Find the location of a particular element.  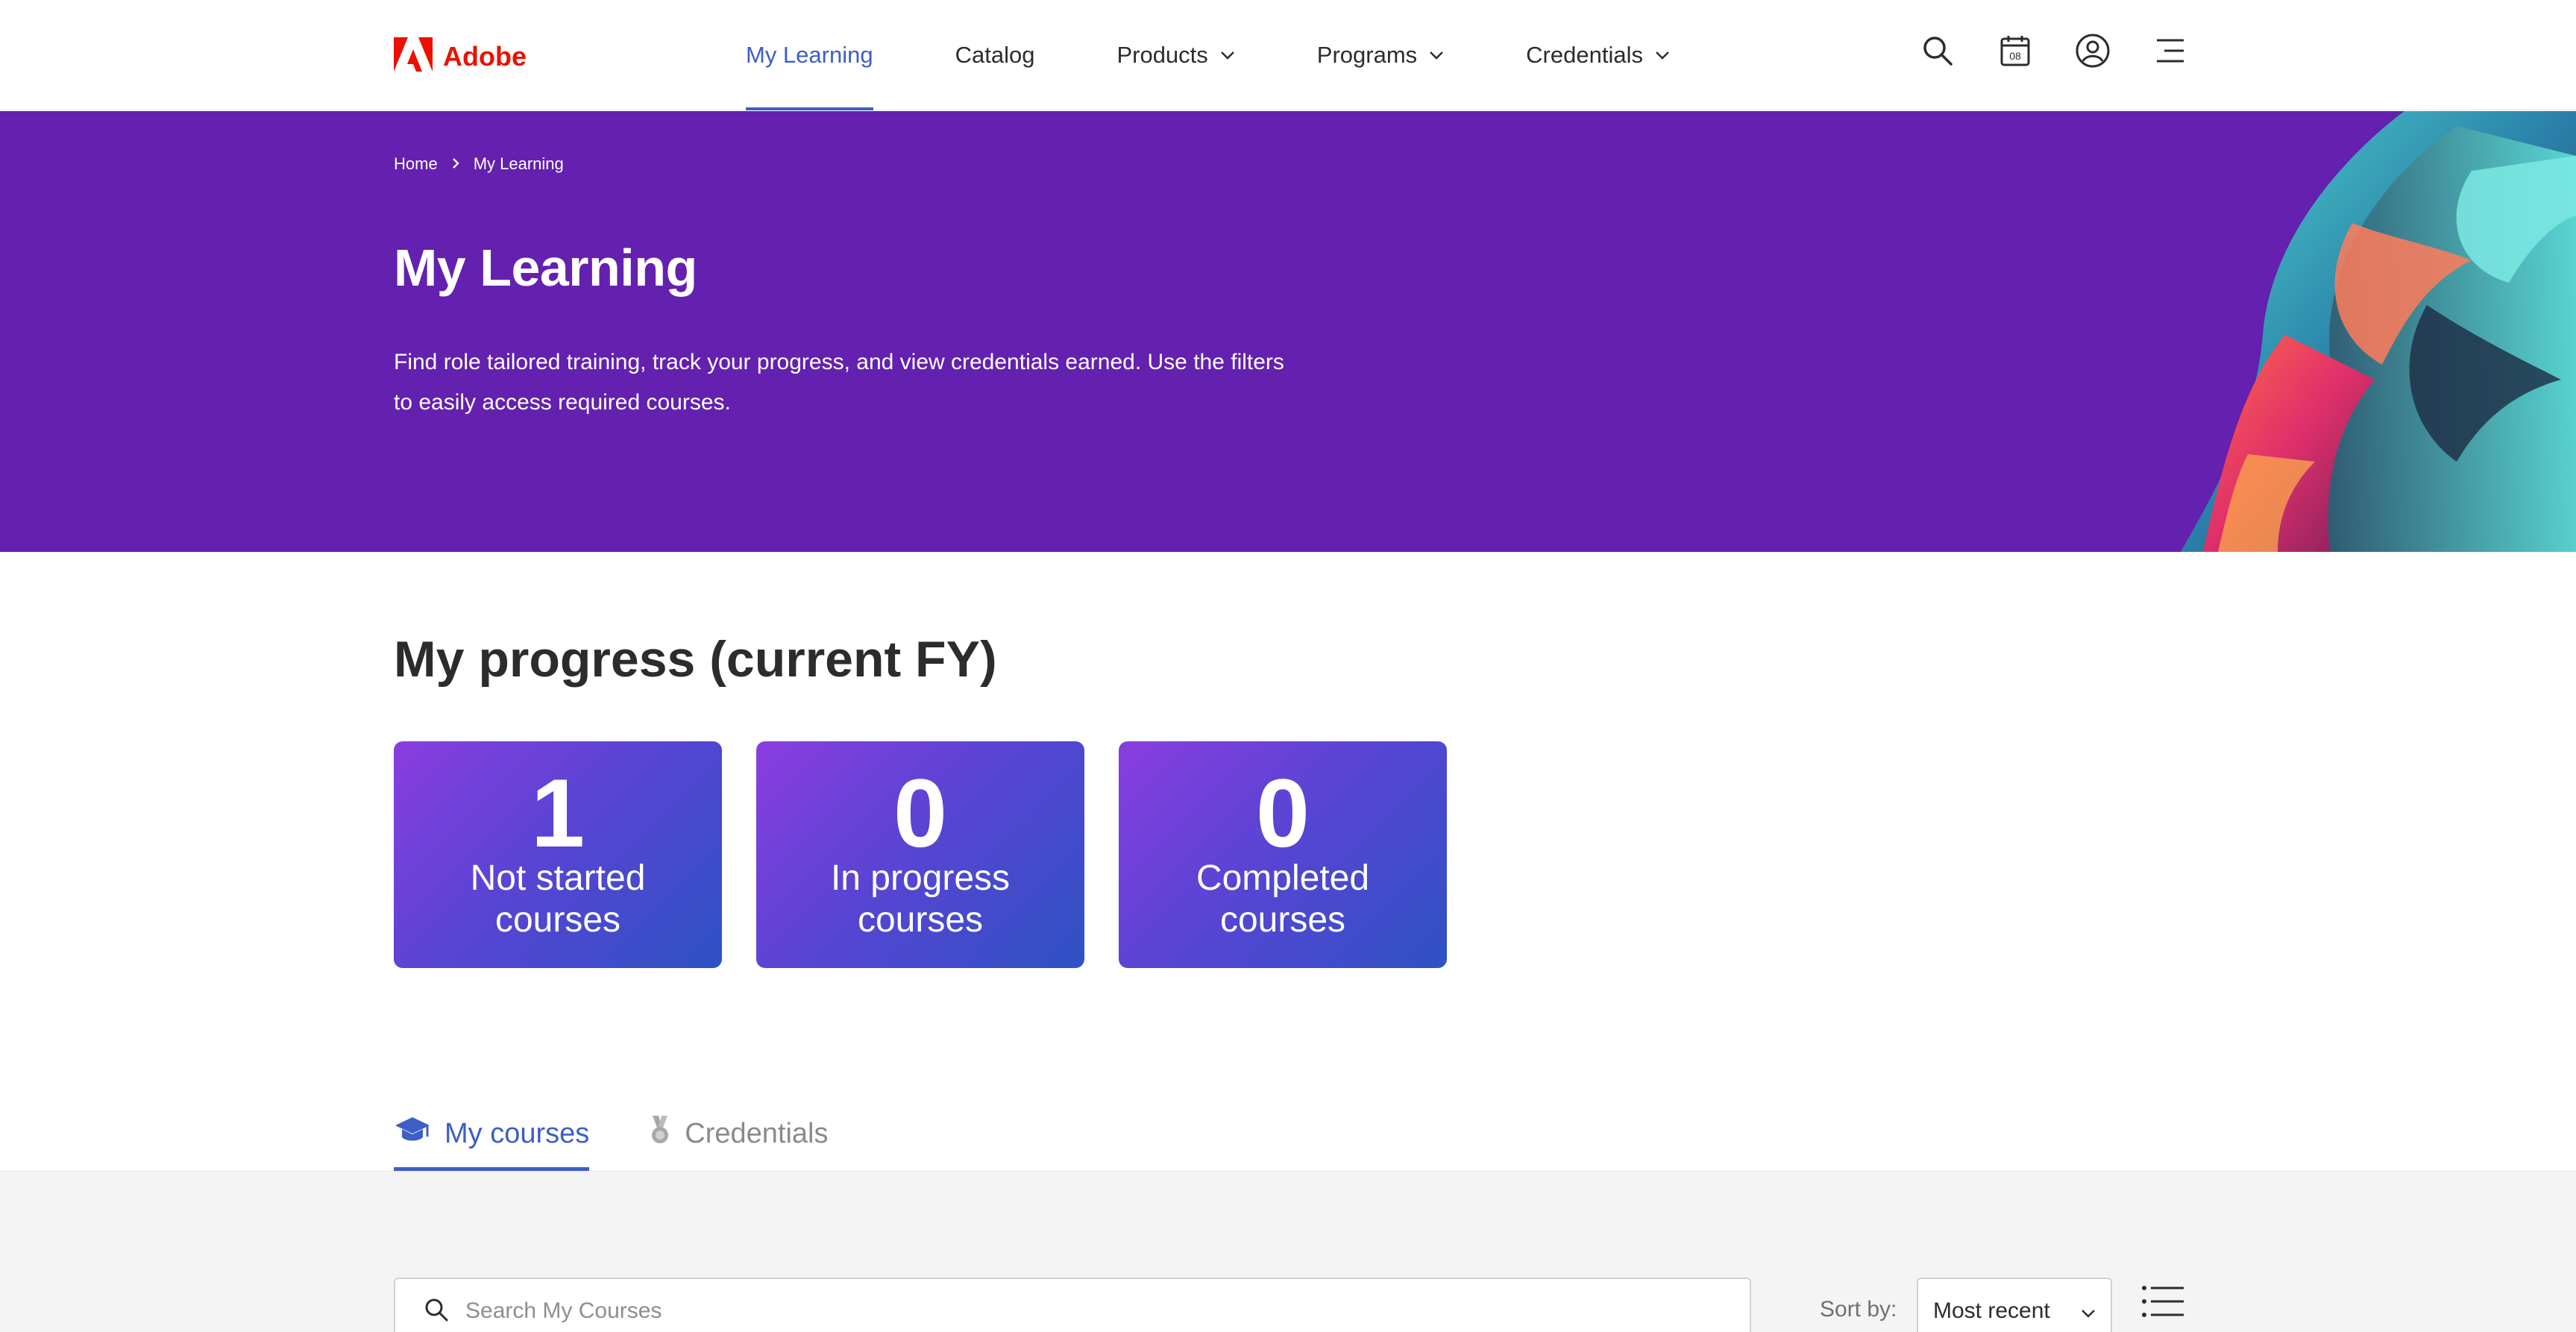

nav-catalog: Catalog is located at coordinates (995, 55).